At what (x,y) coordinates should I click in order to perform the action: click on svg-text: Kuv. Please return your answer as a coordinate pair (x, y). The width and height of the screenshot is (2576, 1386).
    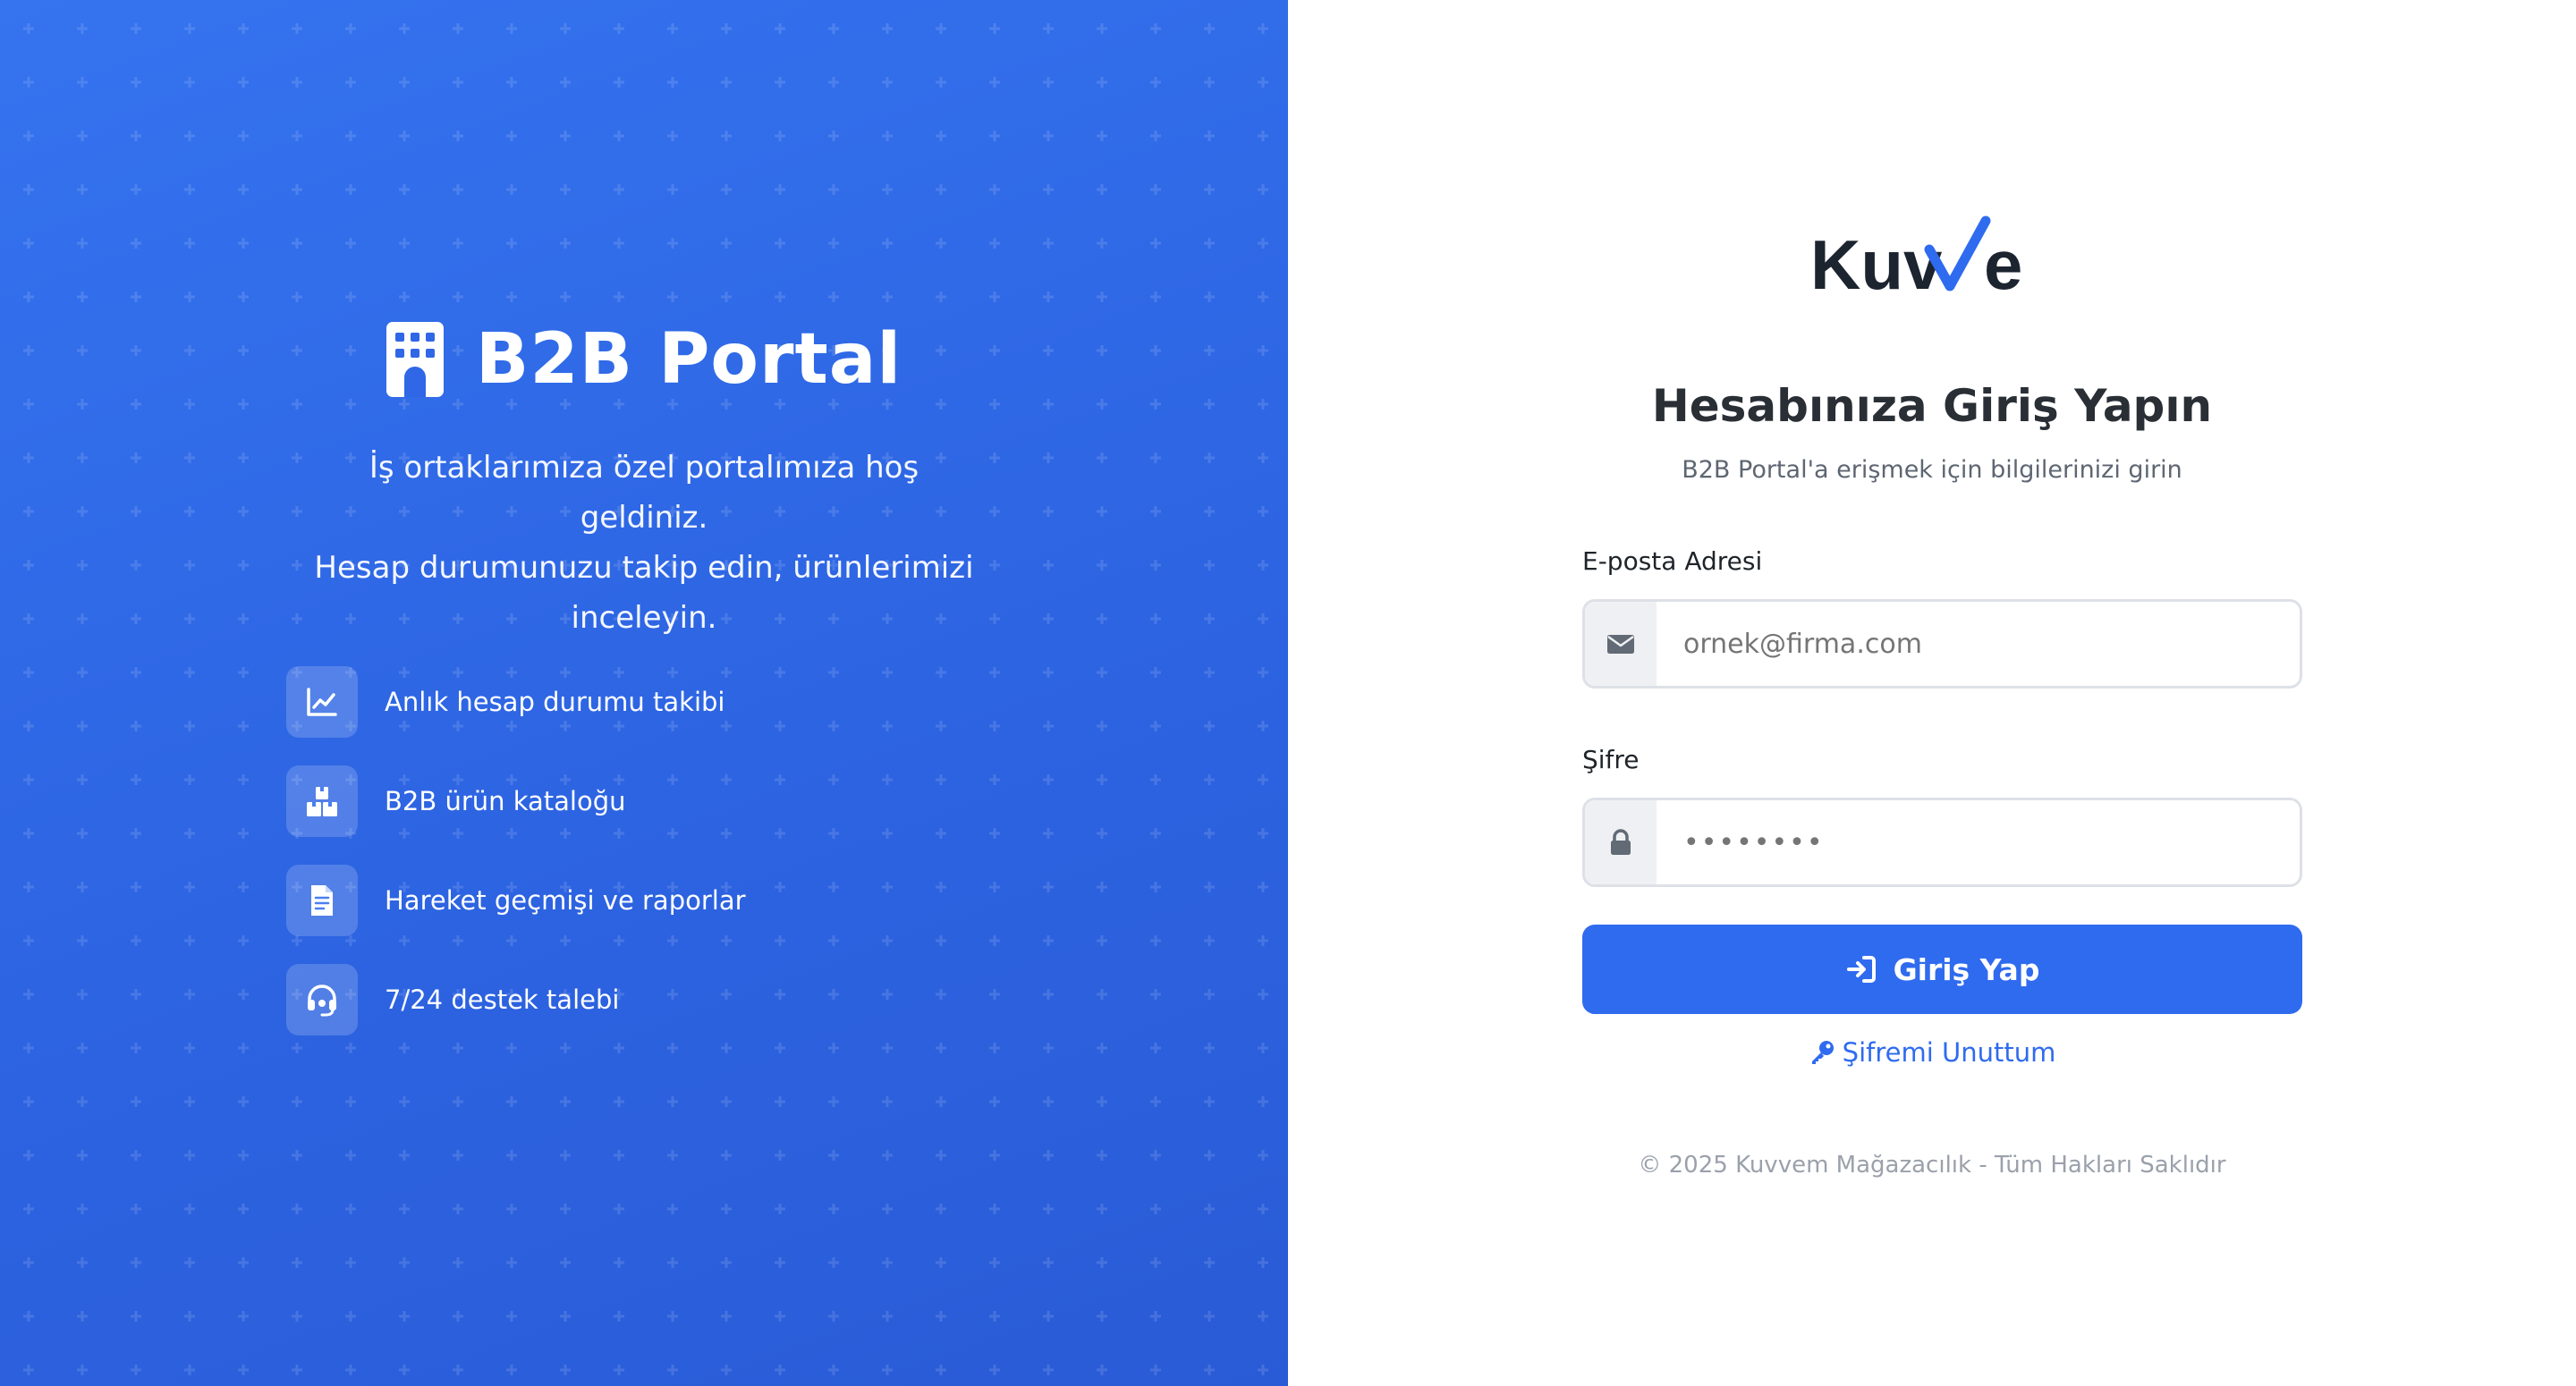
    Looking at the image, I should click on (1876, 265).